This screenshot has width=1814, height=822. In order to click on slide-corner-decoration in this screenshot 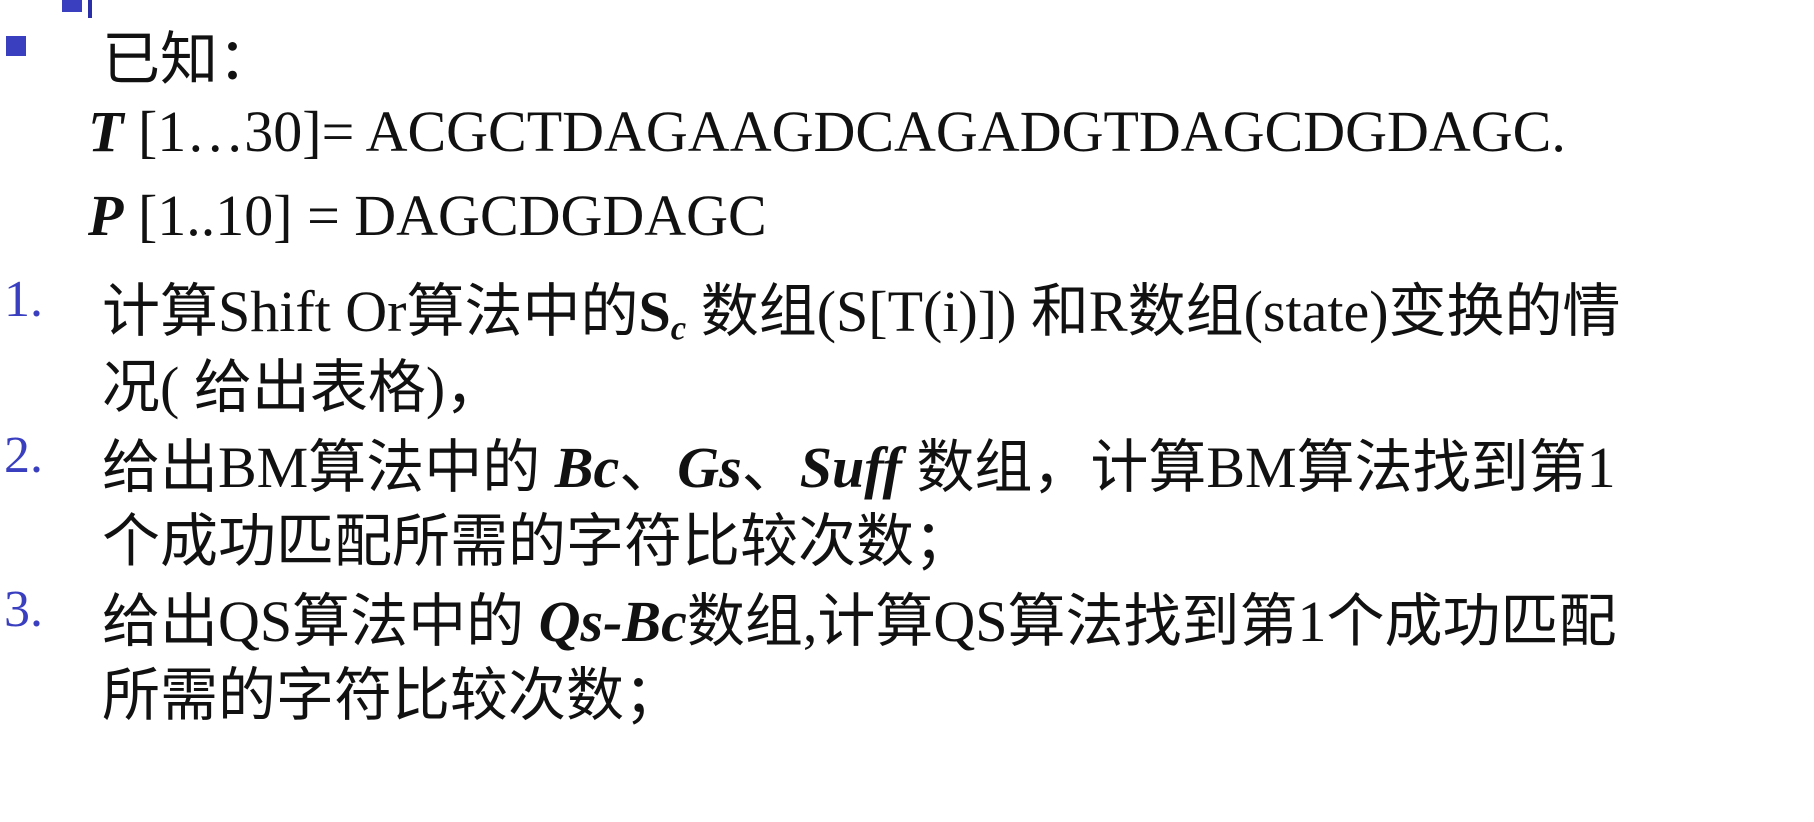, I will do `click(72, 6)`.